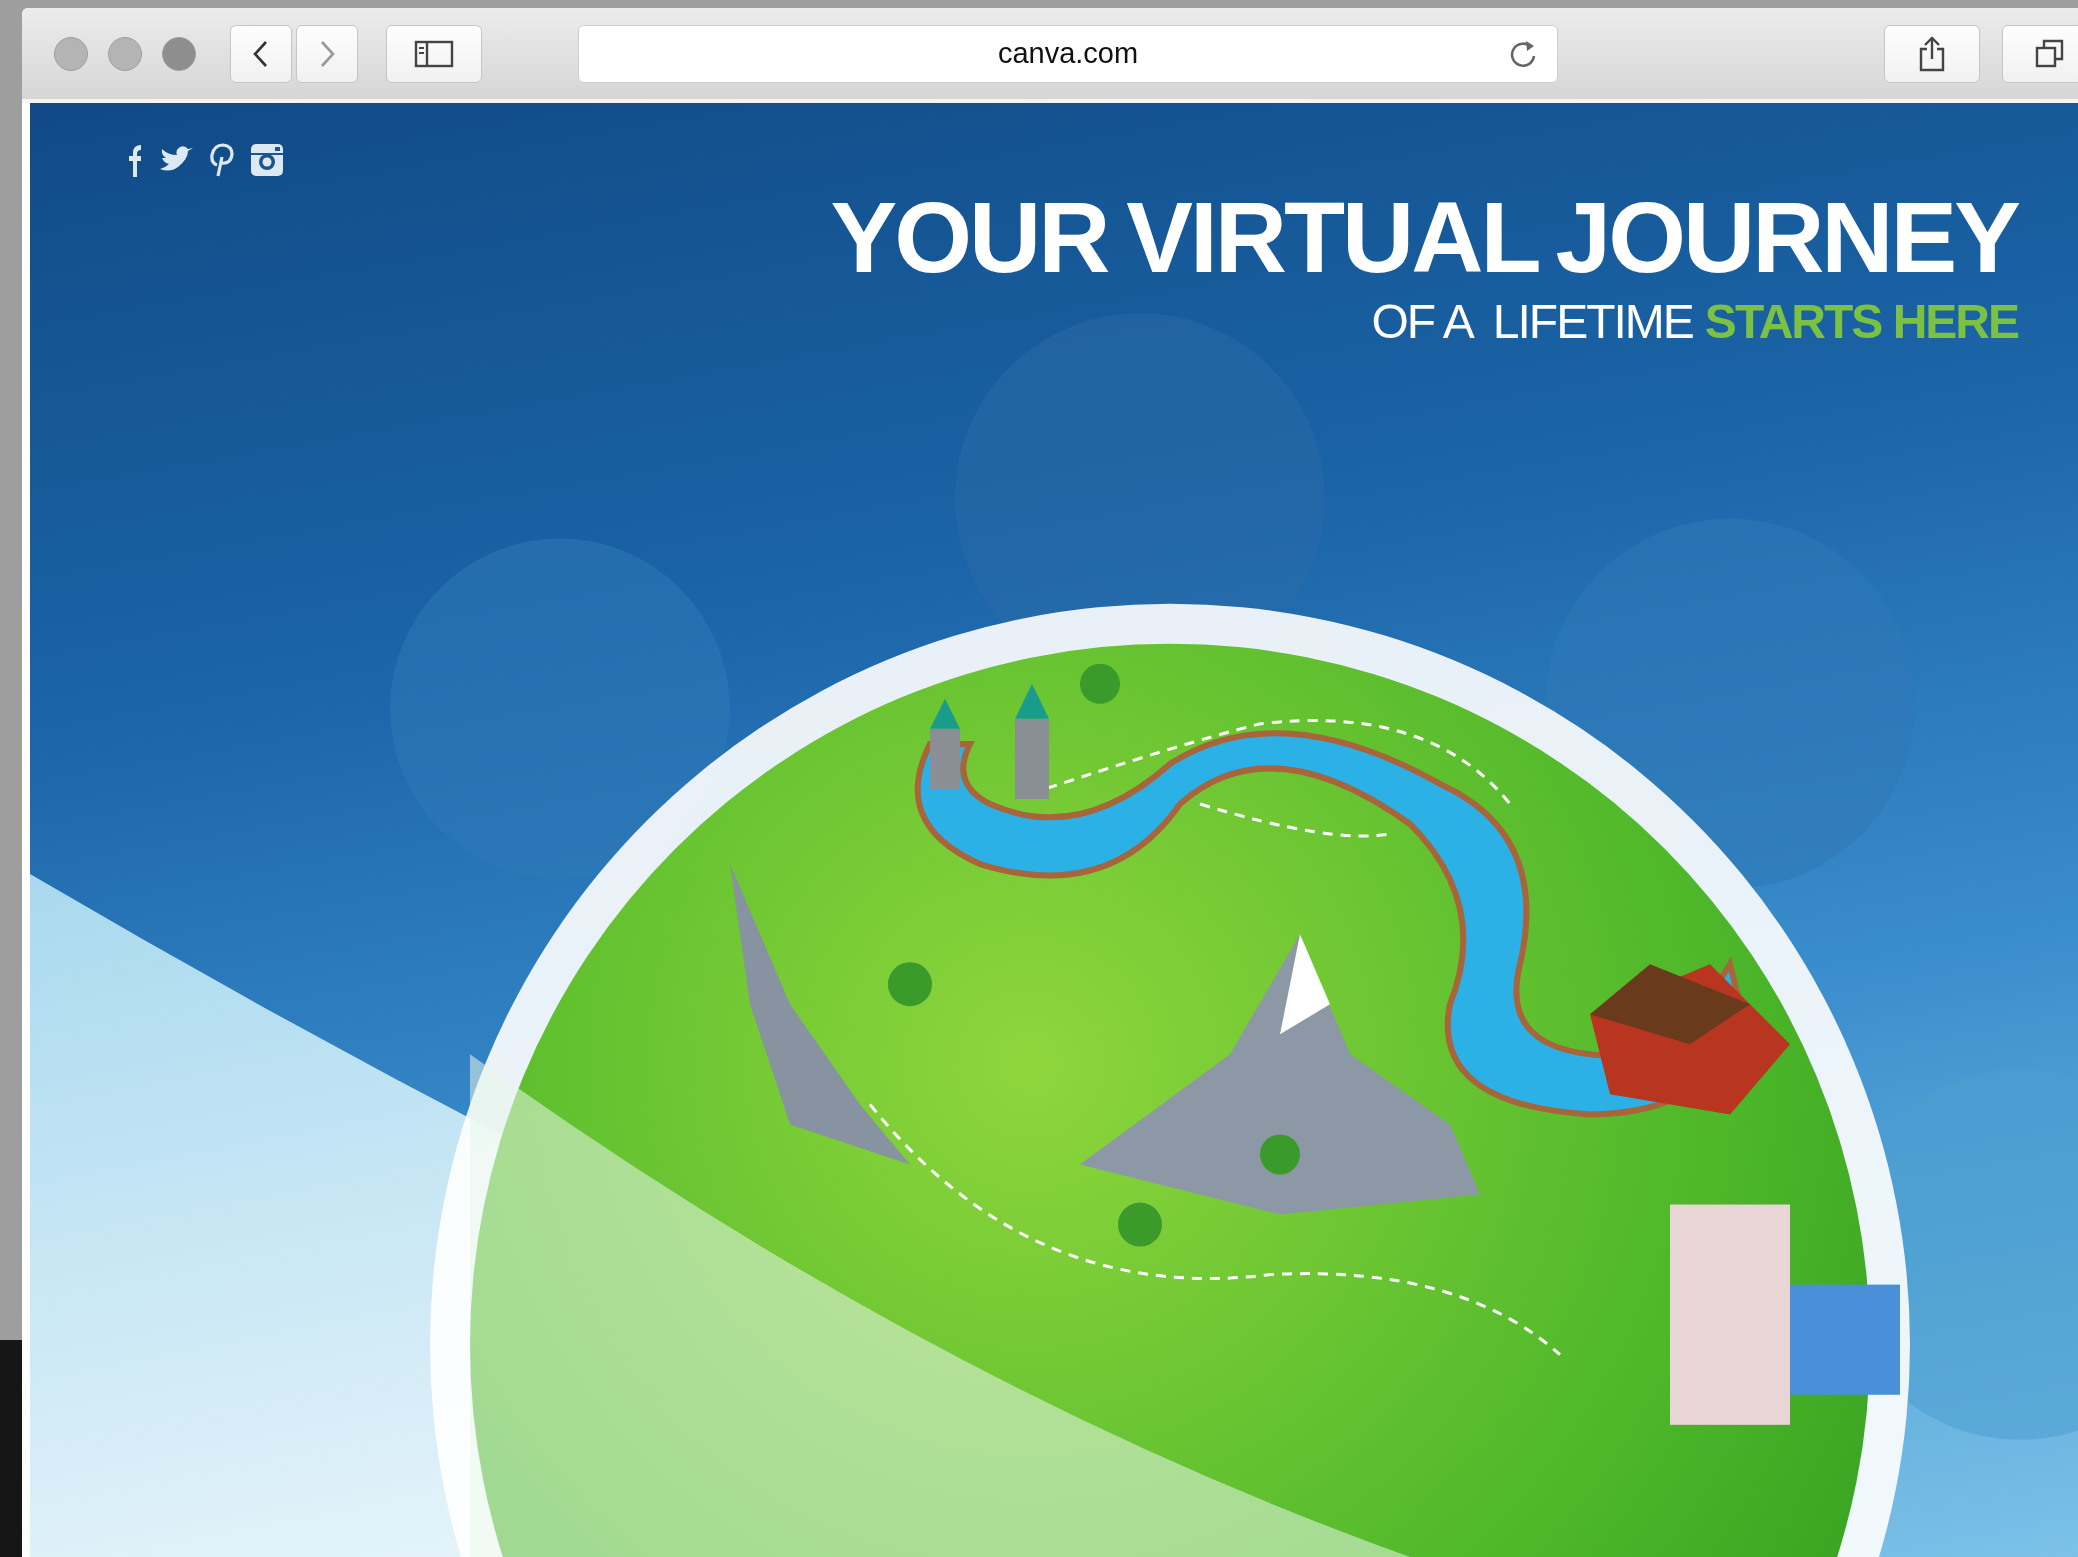 This screenshot has height=1557, width=2078. What do you see at coordinates (135, 160) in the screenshot?
I see `facebook-icon` at bounding box center [135, 160].